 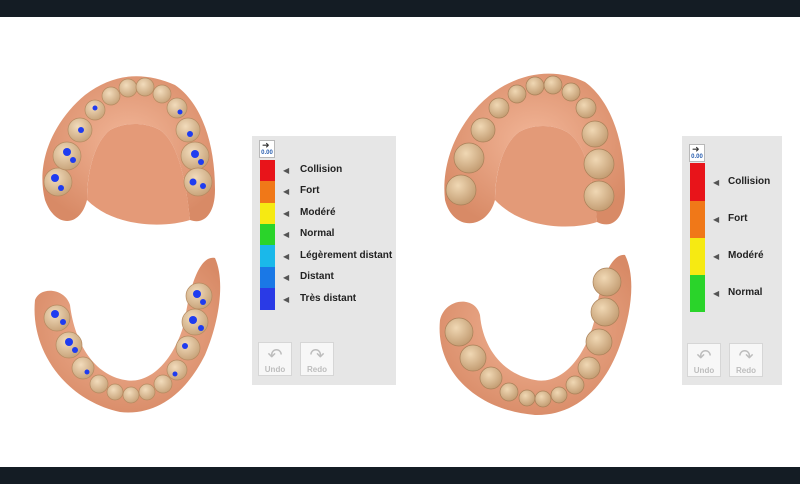 I want to click on legend-swatch-tres-distant, so click(x=267, y=299).